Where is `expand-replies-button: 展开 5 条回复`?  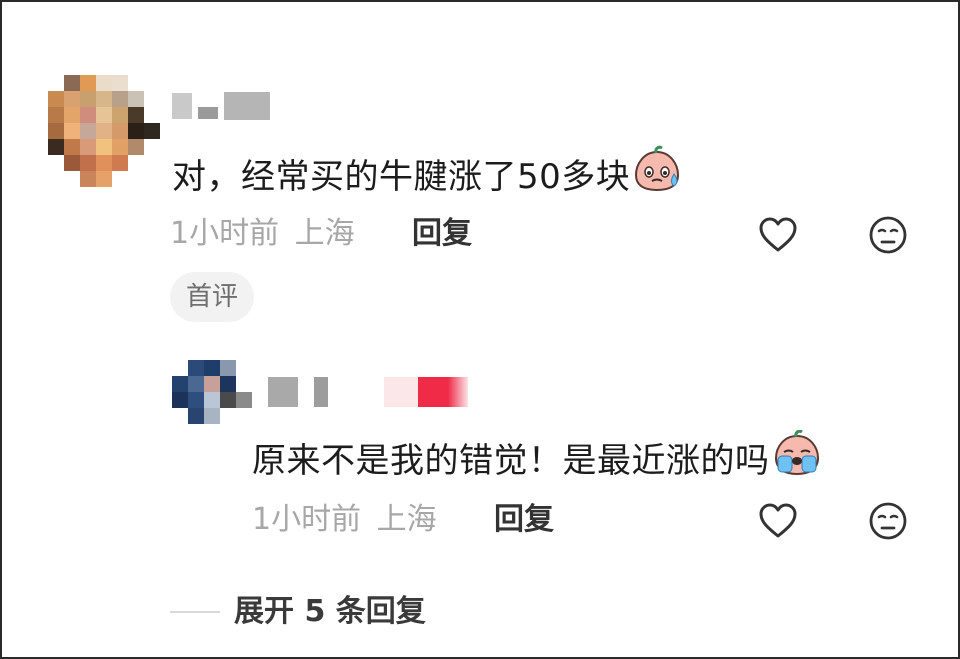 expand-replies-button: 展开 5 条回复 is located at coordinates (330, 612).